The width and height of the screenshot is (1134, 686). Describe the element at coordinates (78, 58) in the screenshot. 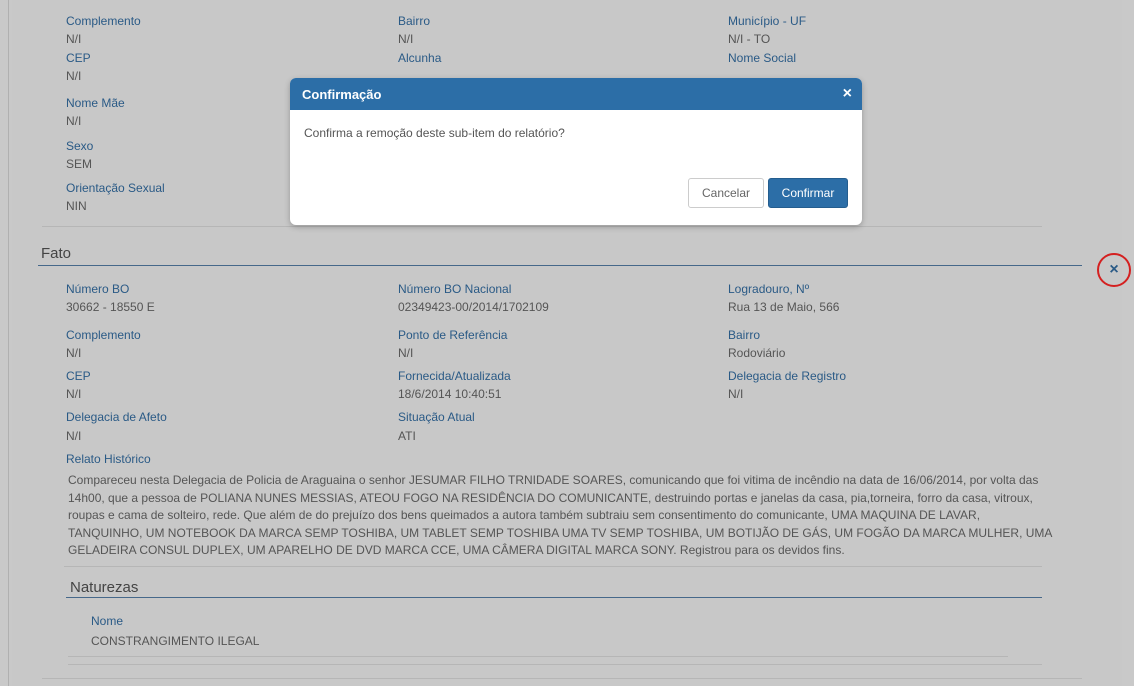

I see `cep-label: CEP` at that location.